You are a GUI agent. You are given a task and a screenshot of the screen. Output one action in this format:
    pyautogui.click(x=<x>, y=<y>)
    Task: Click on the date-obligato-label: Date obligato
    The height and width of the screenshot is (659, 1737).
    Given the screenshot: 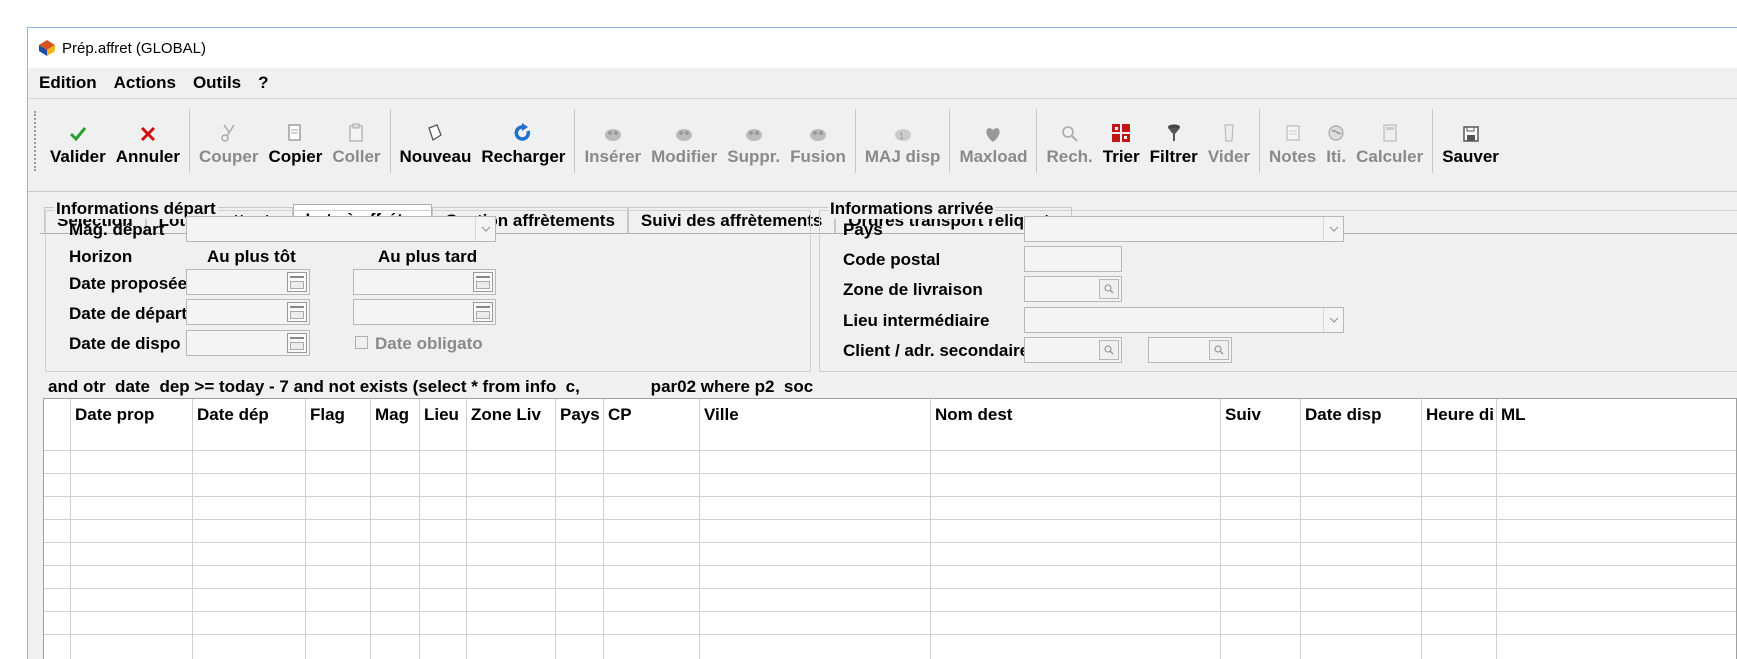 What is the action you would take?
    pyautogui.click(x=429, y=343)
    